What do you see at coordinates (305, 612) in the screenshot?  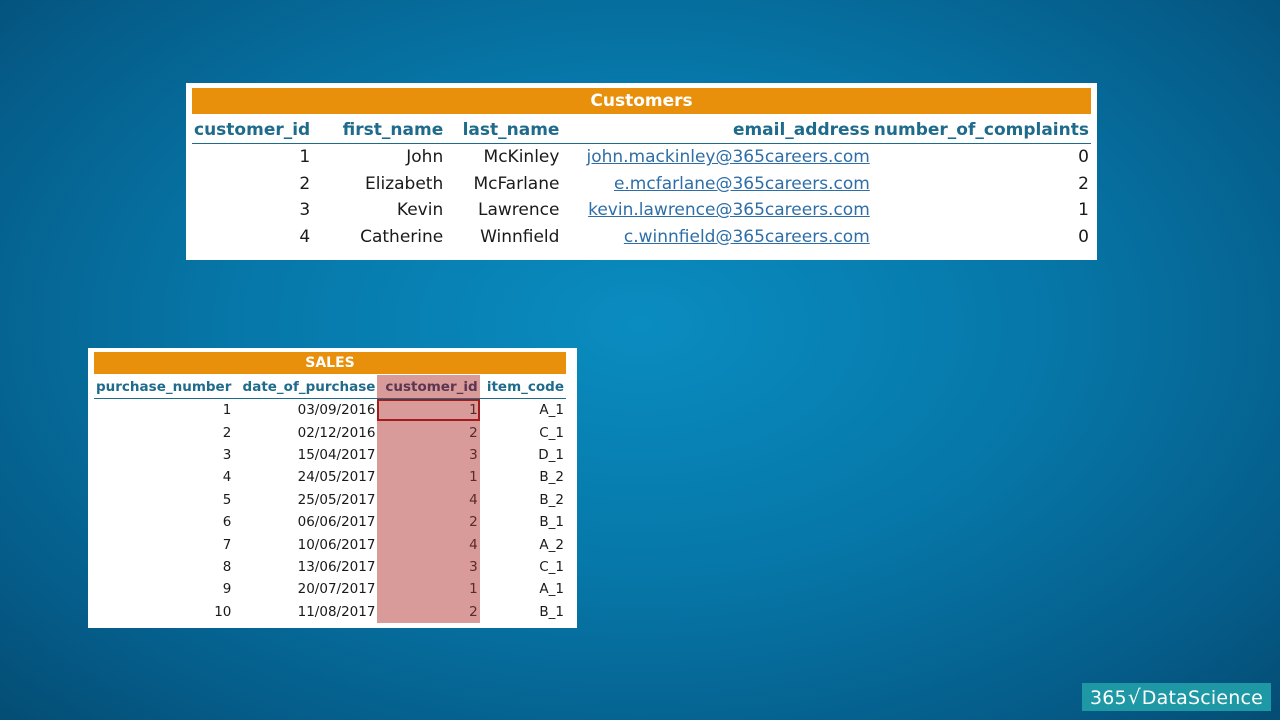 I see `cell-date-of-purchase: 11/08/2017` at bounding box center [305, 612].